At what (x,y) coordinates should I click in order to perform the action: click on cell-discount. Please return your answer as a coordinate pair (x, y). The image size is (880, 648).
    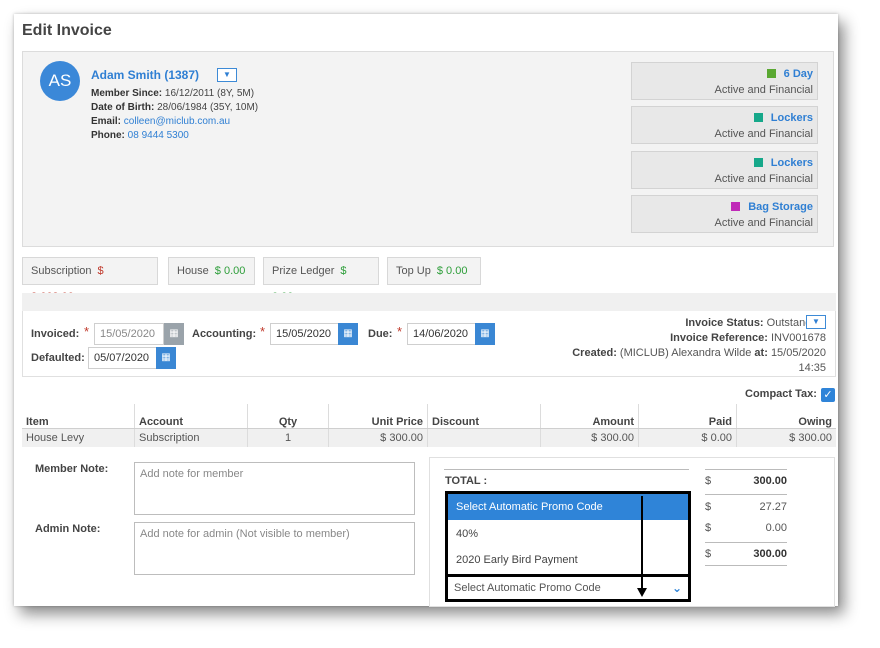
    Looking at the image, I should click on (484, 437).